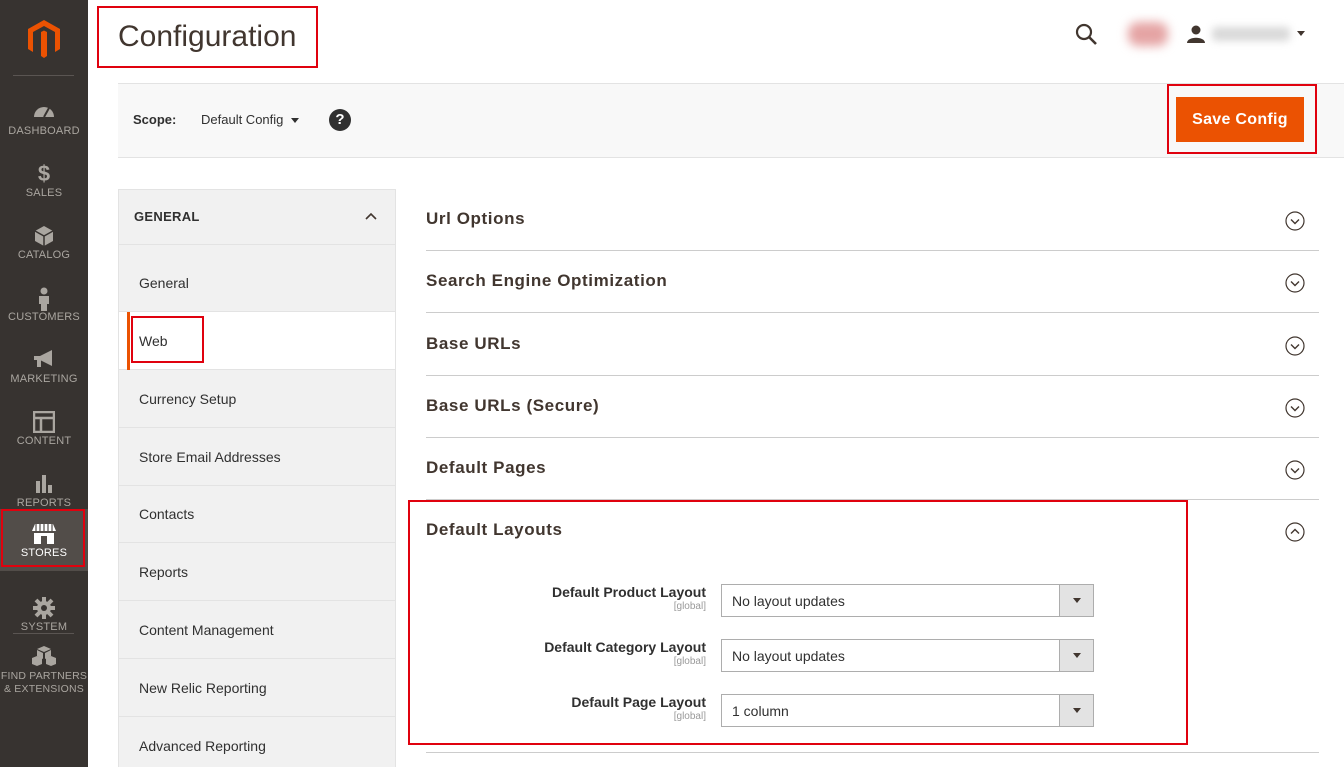 This screenshot has height=767, width=1344. What do you see at coordinates (907, 600) in the screenshot?
I see `default-product-layout-select: No layout updates` at bounding box center [907, 600].